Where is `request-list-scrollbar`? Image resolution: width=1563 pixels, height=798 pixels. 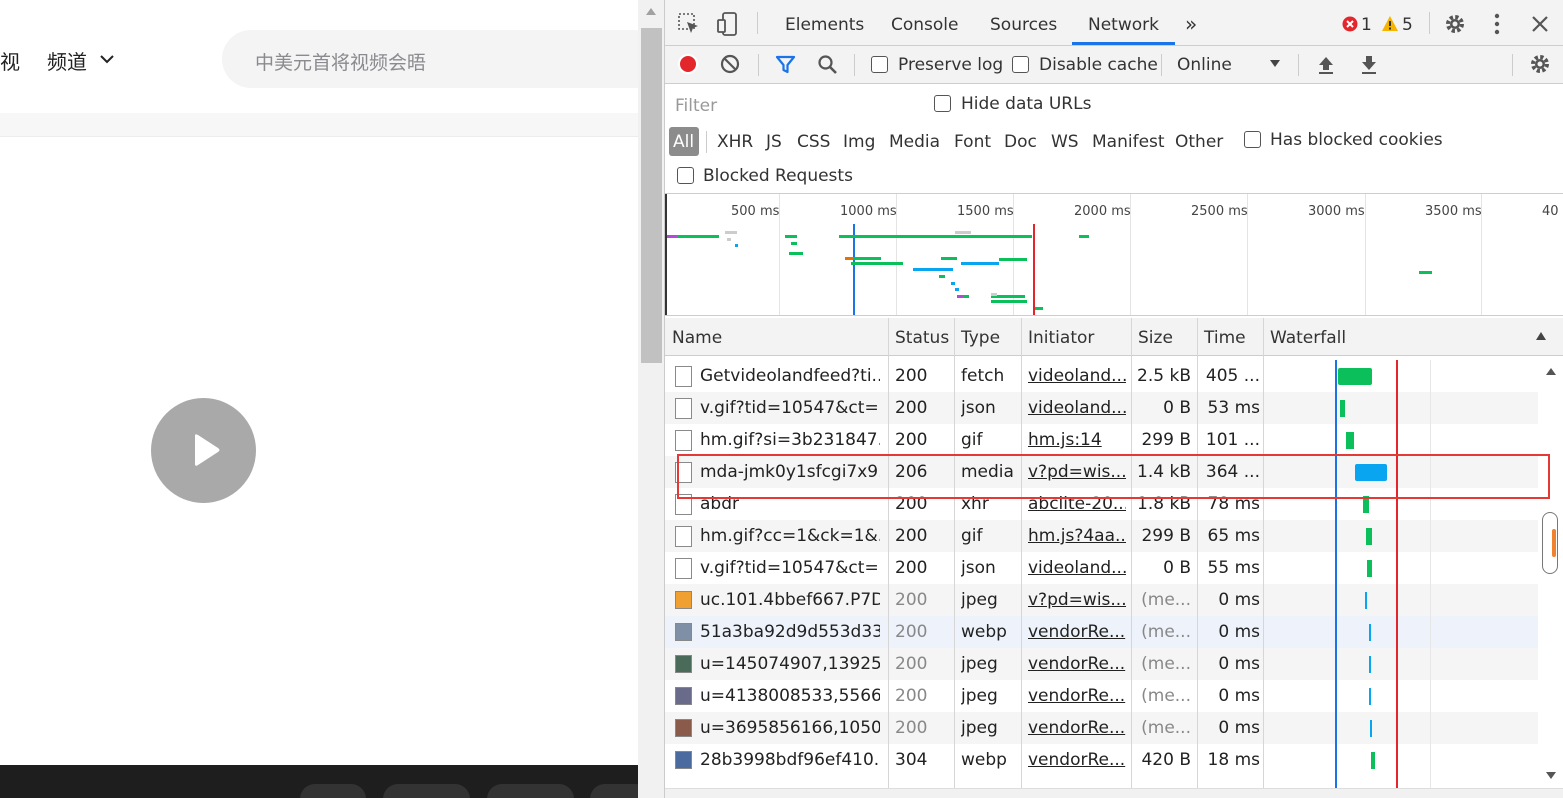 request-list-scrollbar is located at coordinates (1550, 574).